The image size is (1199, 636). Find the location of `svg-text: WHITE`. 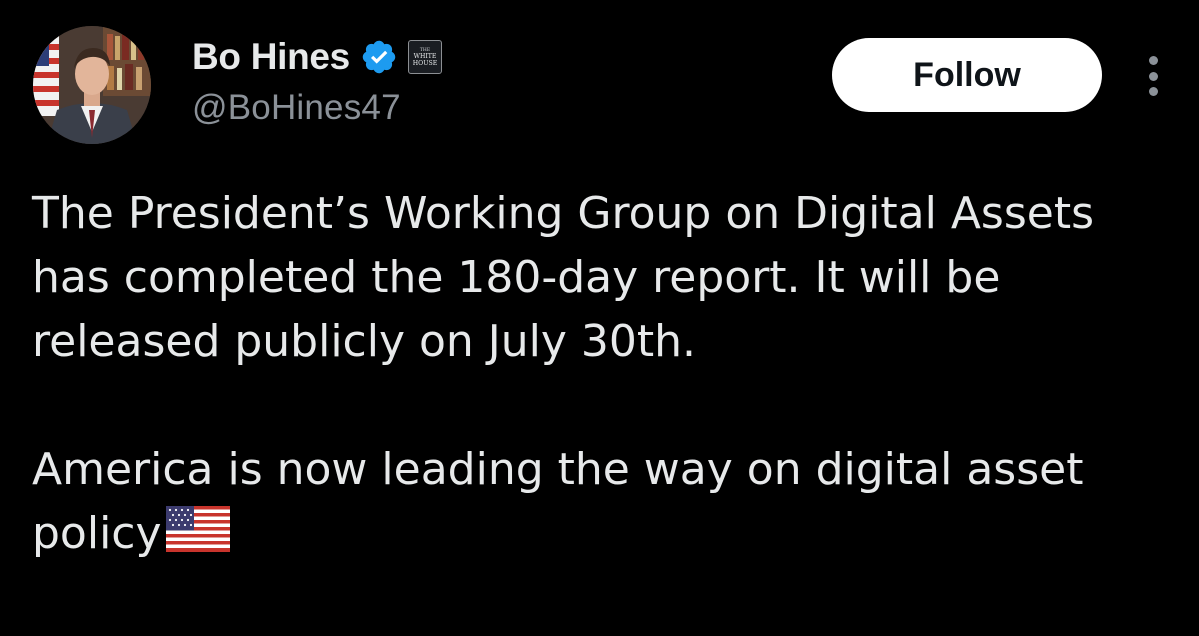

svg-text: WHITE is located at coordinates (425, 56).